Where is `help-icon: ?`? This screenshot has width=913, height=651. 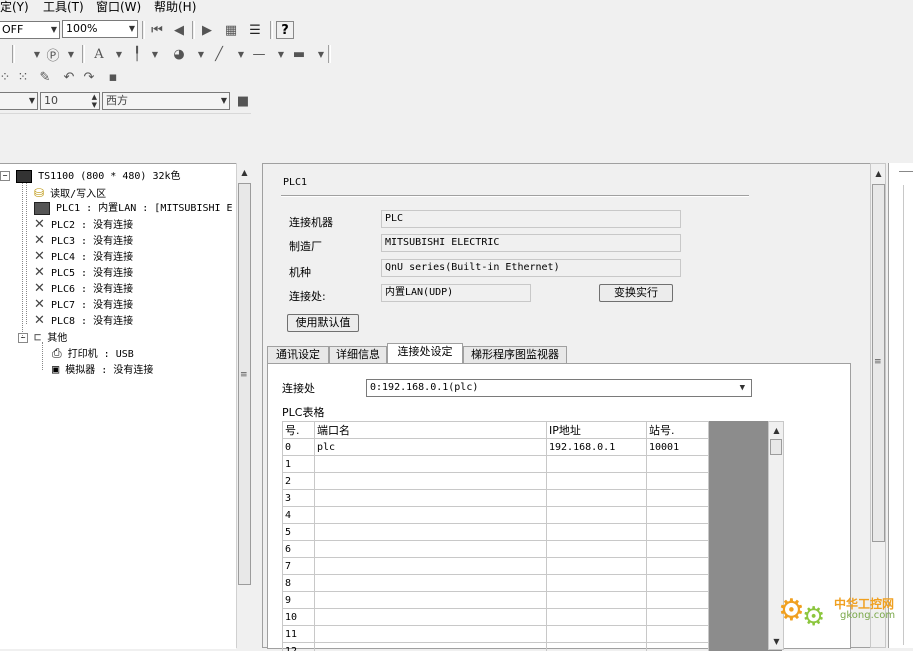 help-icon: ? is located at coordinates (285, 30).